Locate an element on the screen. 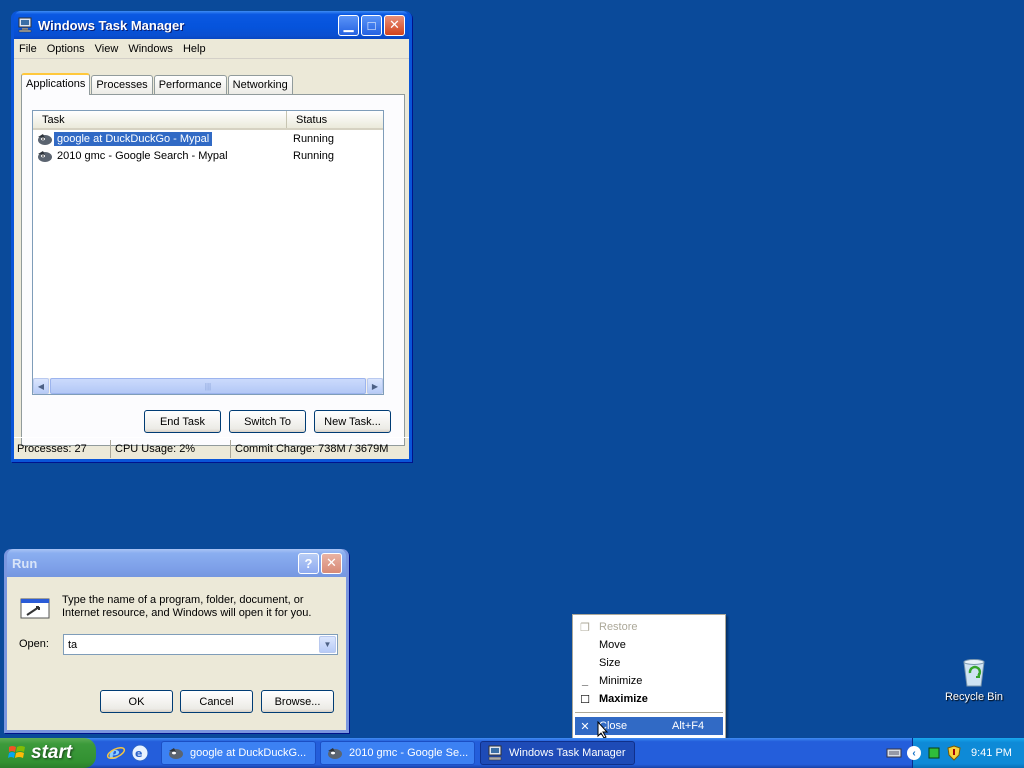 This screenshot has height=768, width=1024. task-manager-titlebar: Windows Task Manager ▁ □ ✕ is located at coordinates (211, 25).